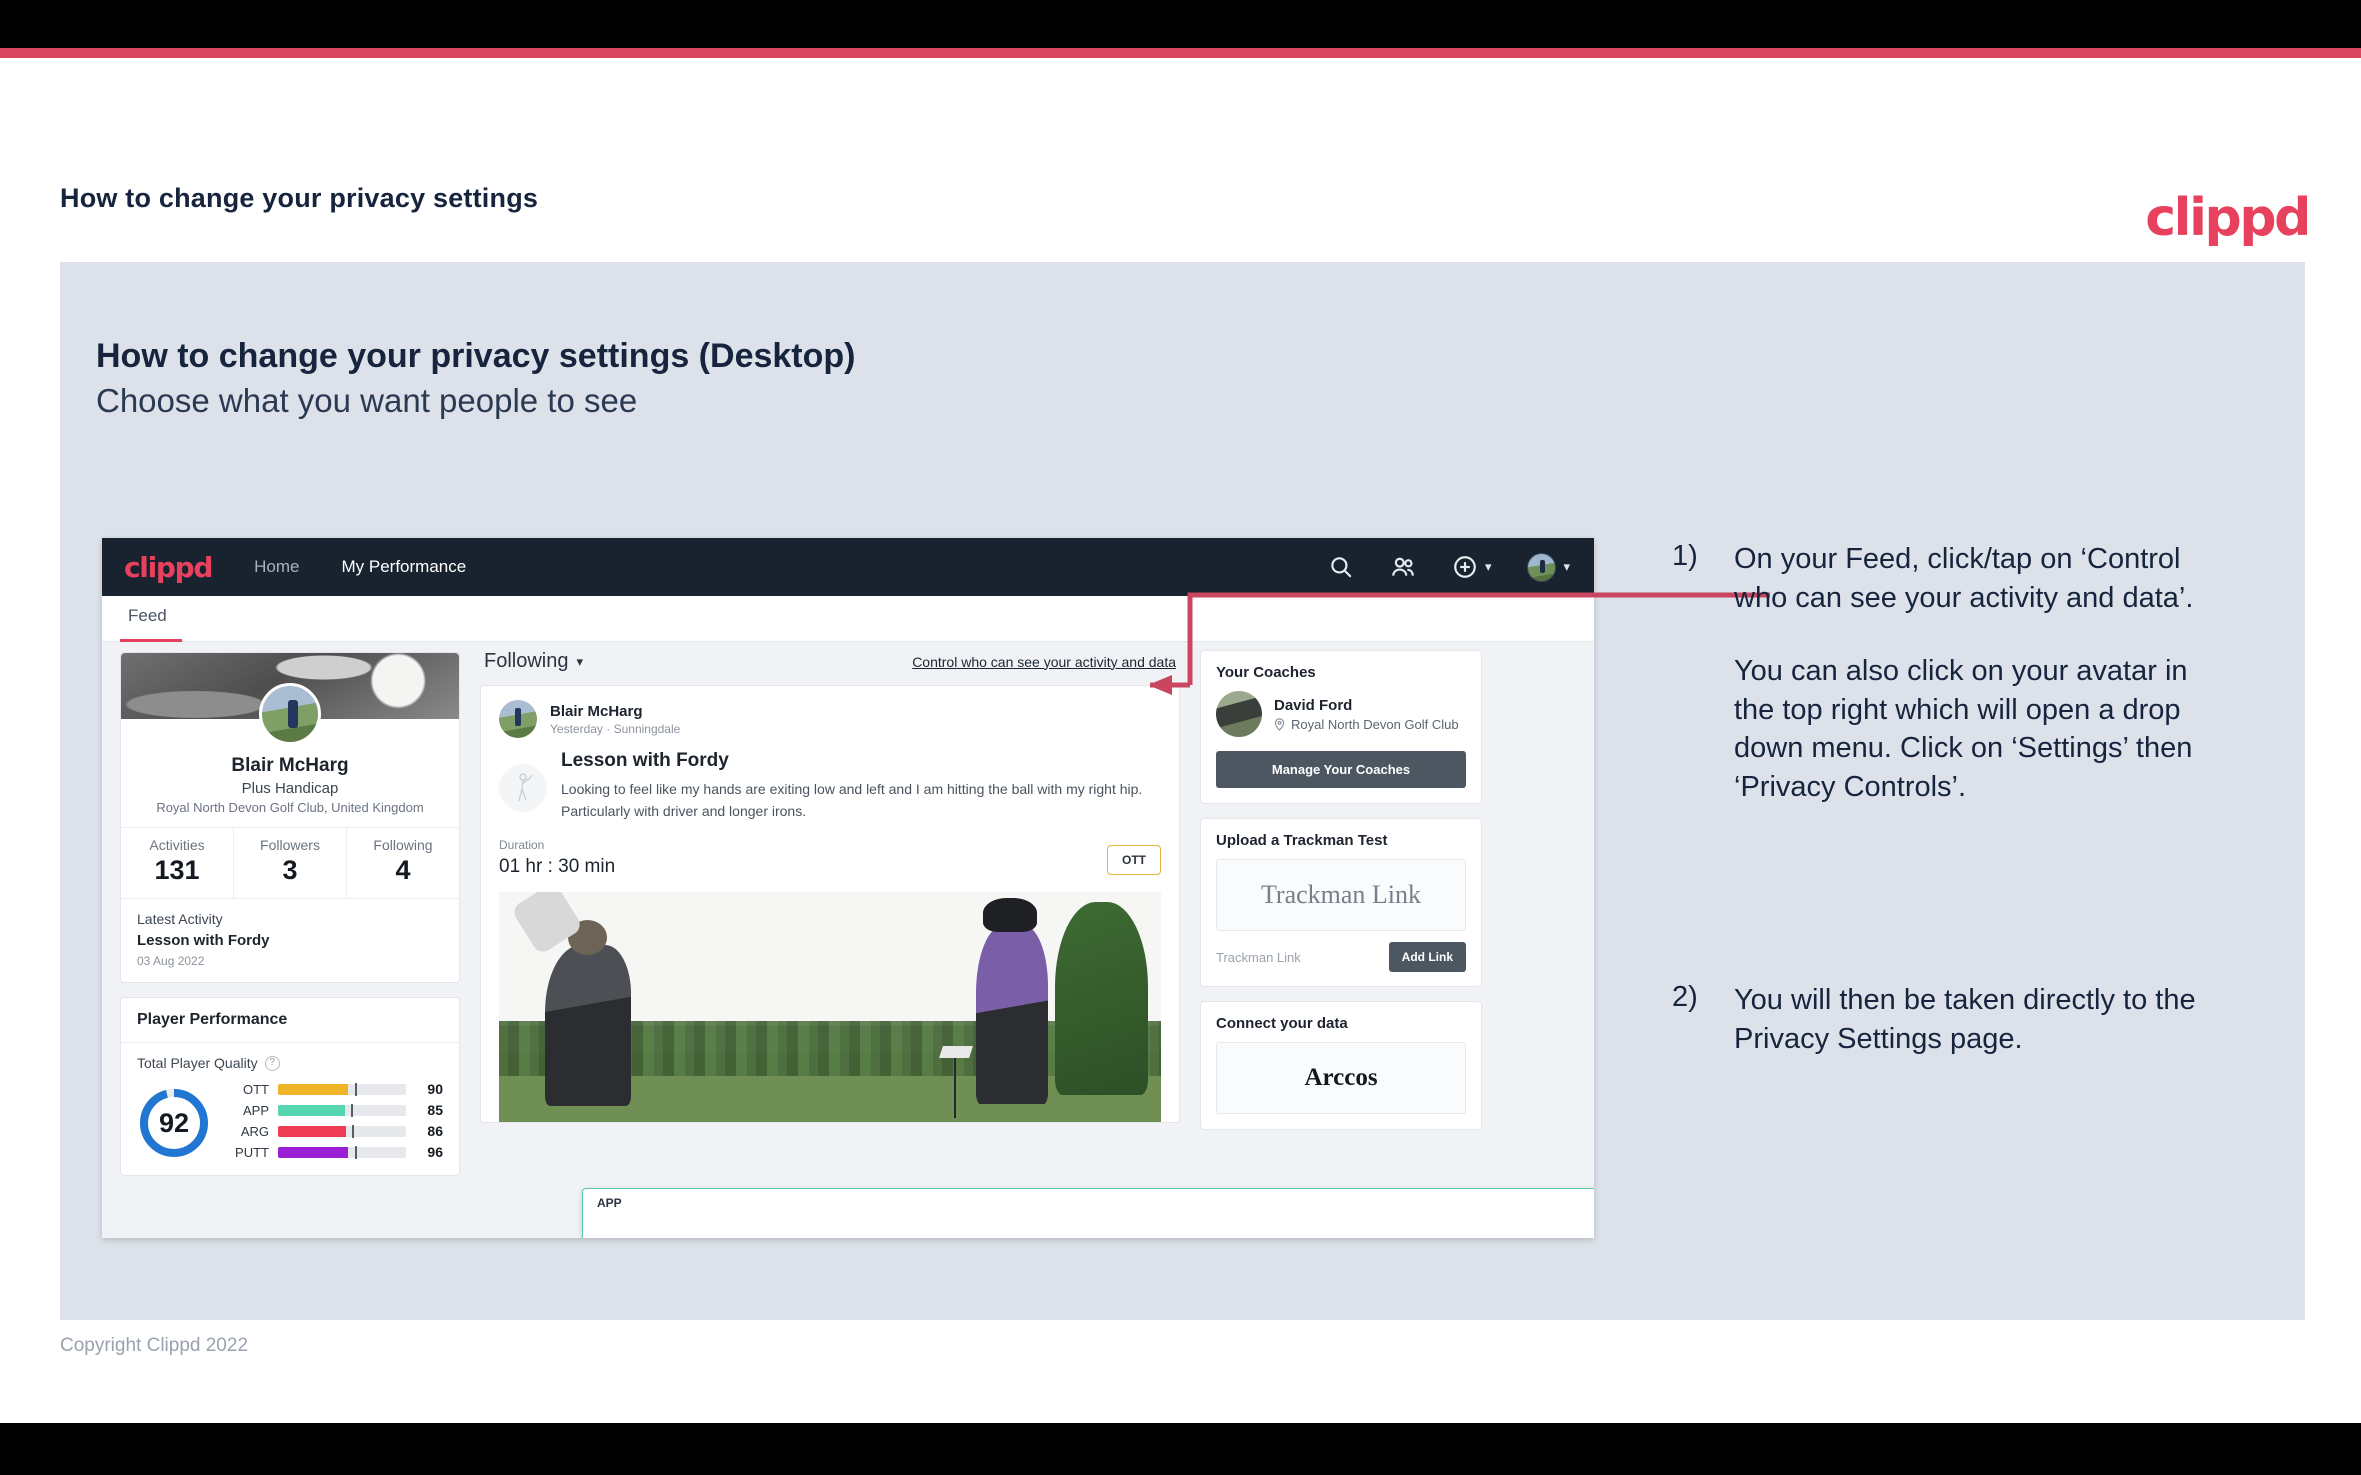 The height and width of the screenshot is (1475, 2361). What do you see at coordinates (255, 1110) in the screenshot?
I see `bar-label: APP` at bounding box center [255, 1110].